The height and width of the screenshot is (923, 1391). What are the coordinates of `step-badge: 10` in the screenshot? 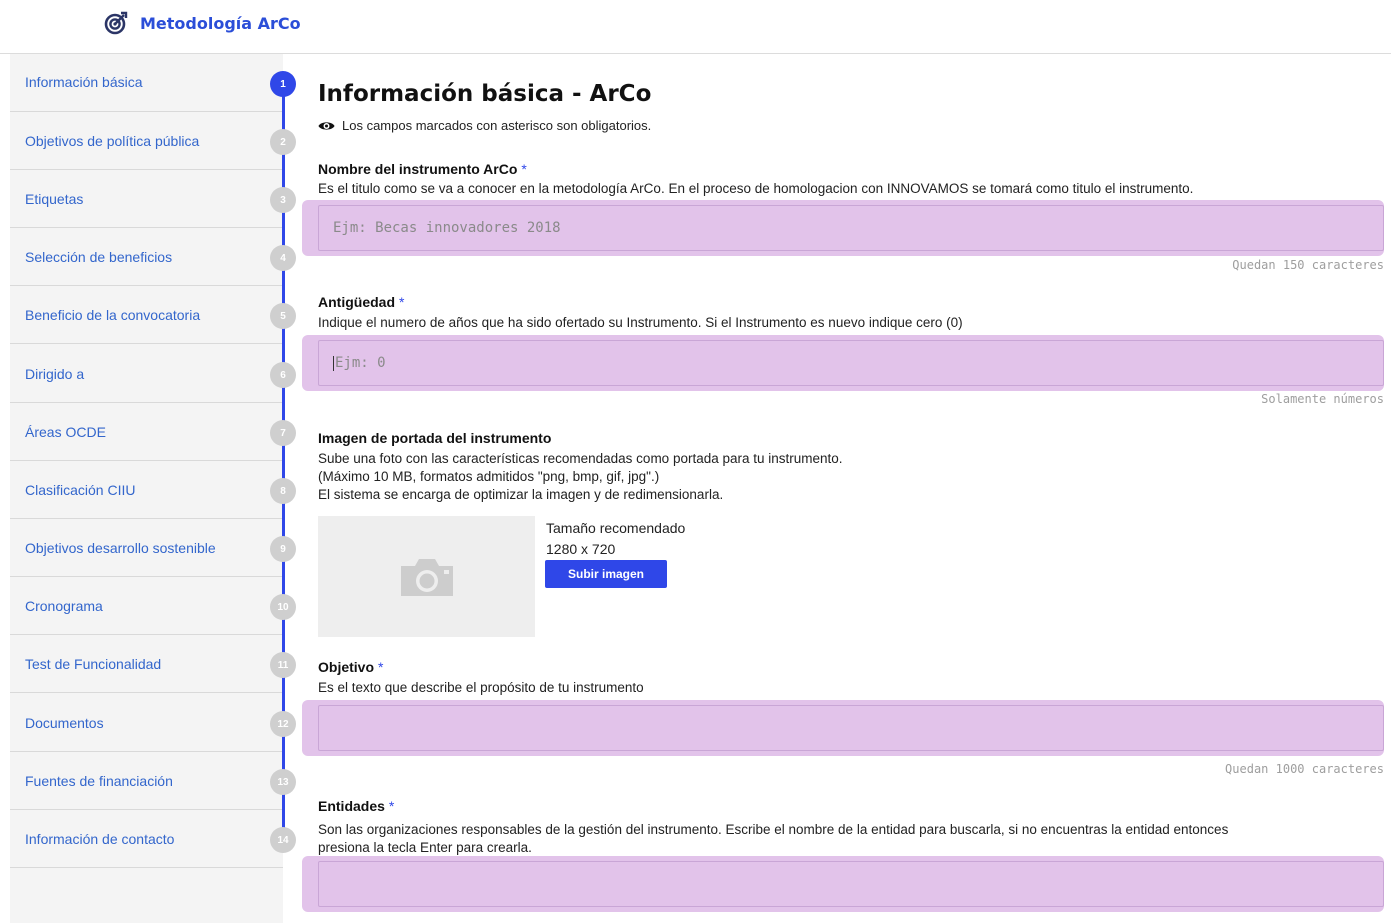 It's located at (283, 607).